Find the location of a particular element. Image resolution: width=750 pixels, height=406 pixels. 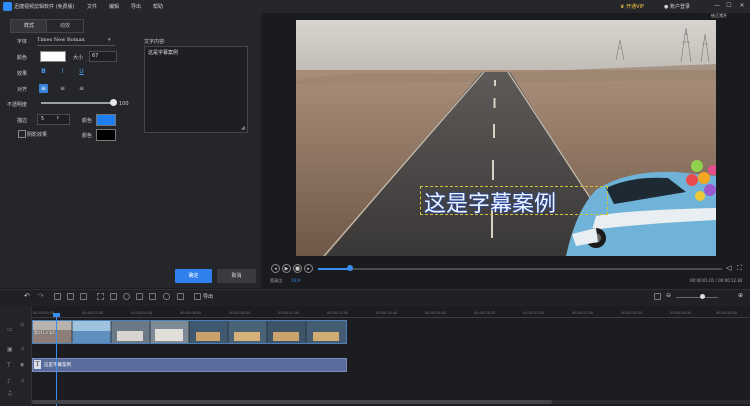

speed-icon is located at coordinates (126, 296).